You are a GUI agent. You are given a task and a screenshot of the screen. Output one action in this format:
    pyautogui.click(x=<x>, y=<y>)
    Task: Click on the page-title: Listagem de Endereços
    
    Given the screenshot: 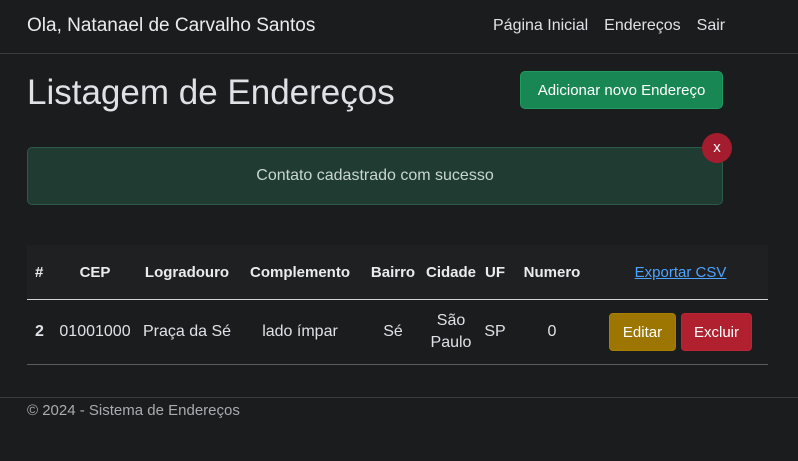 What is the action you would take?
    pyautogui.click(x=211, y=92)
    